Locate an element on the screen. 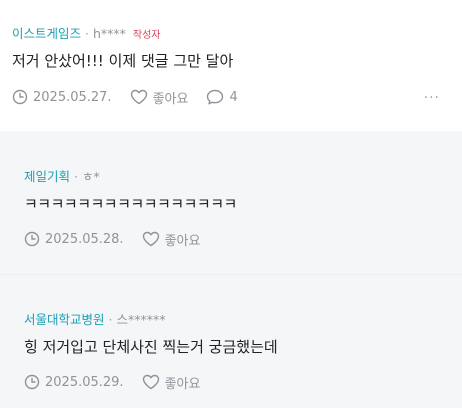 The width and height of the screenshot is (462, 408). speech-bubble-icon is located at coordinates (215, 97).